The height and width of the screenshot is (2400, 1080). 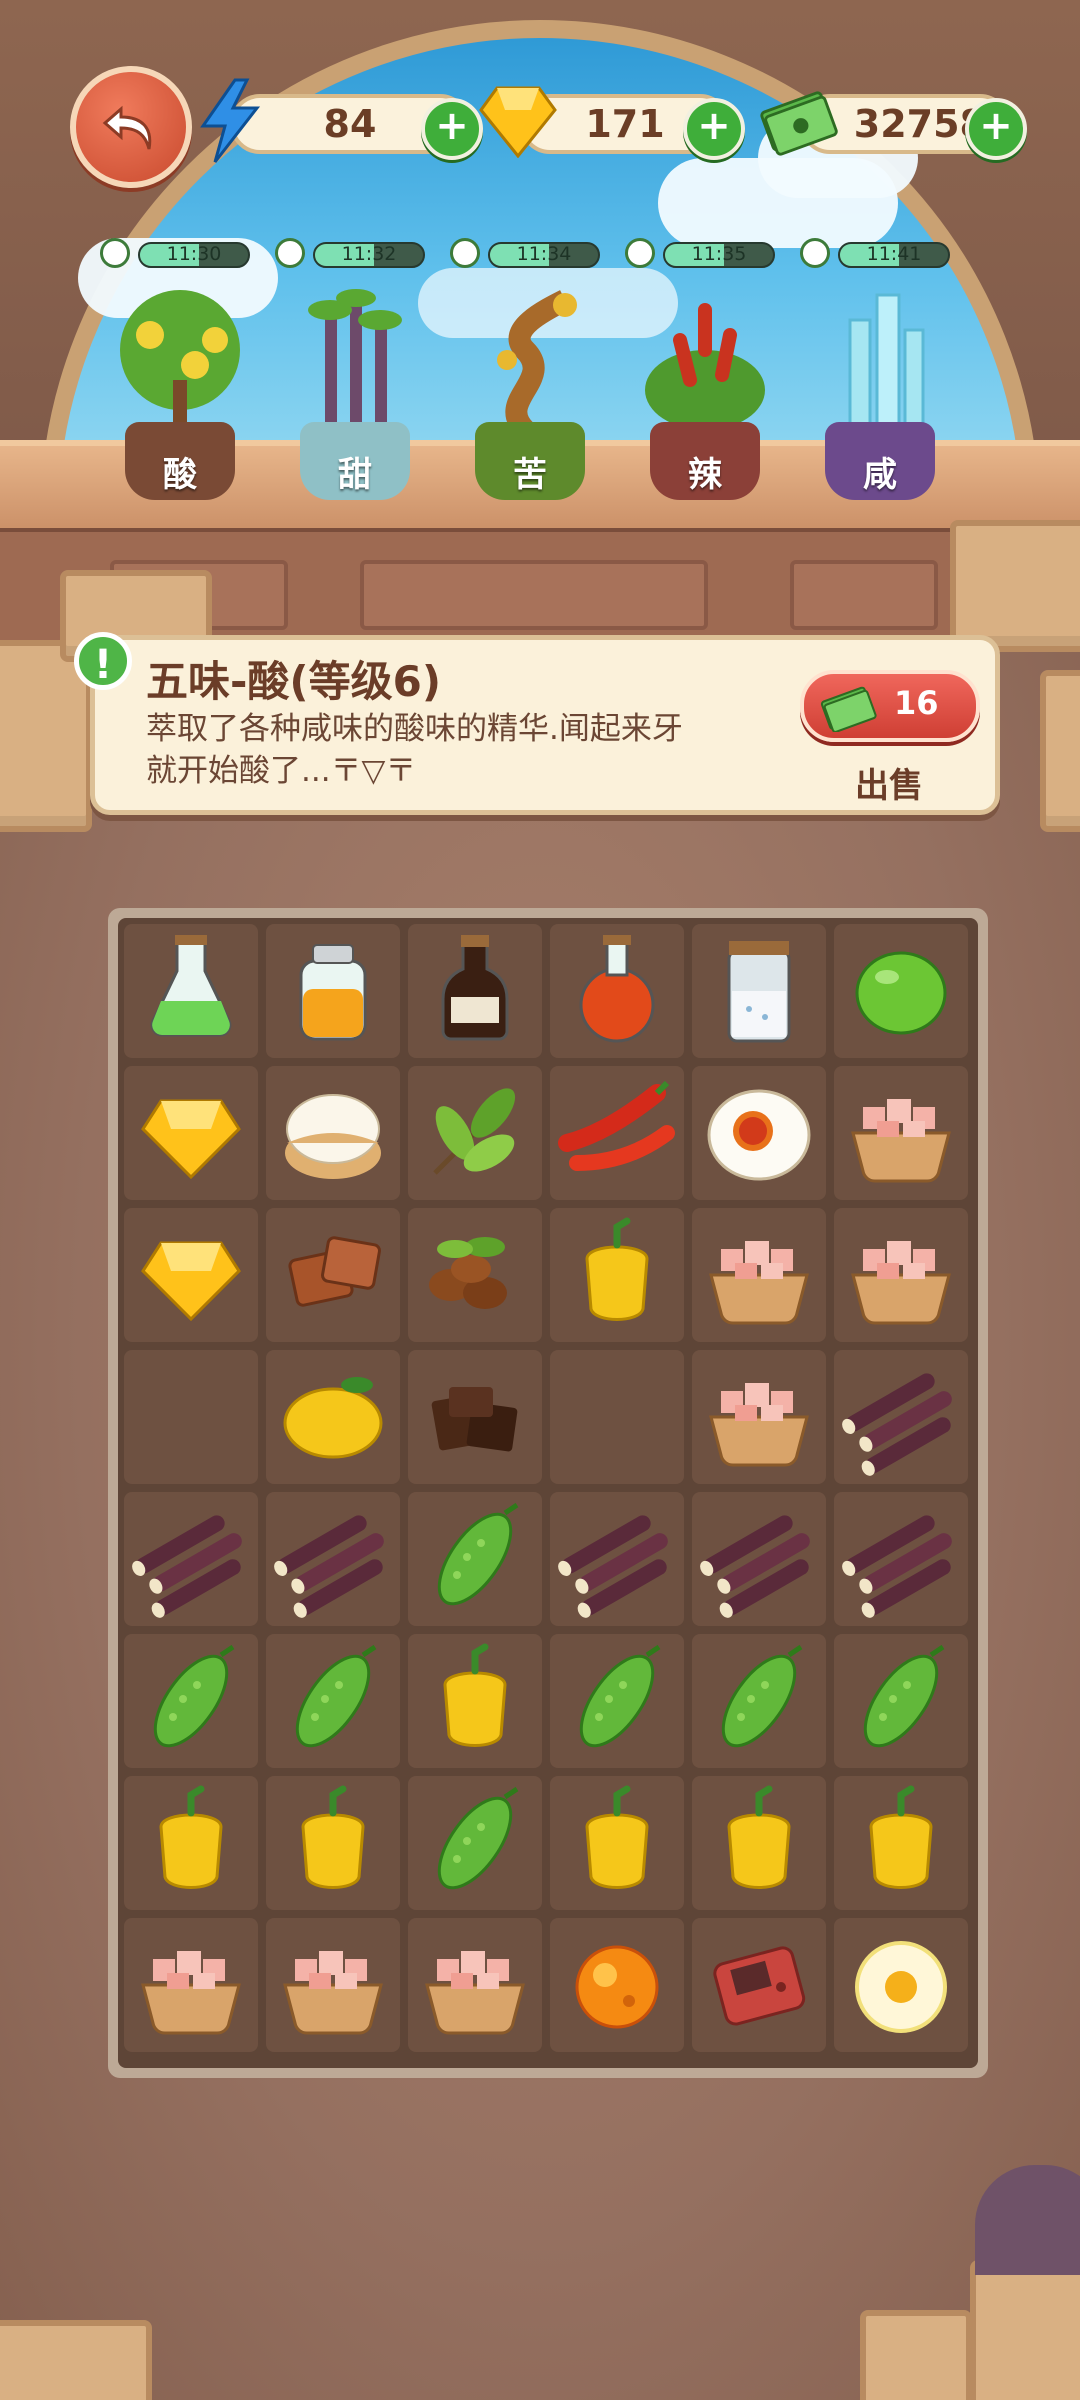 I want to click on salted-egg-icon, so click(x=759, y=1135).